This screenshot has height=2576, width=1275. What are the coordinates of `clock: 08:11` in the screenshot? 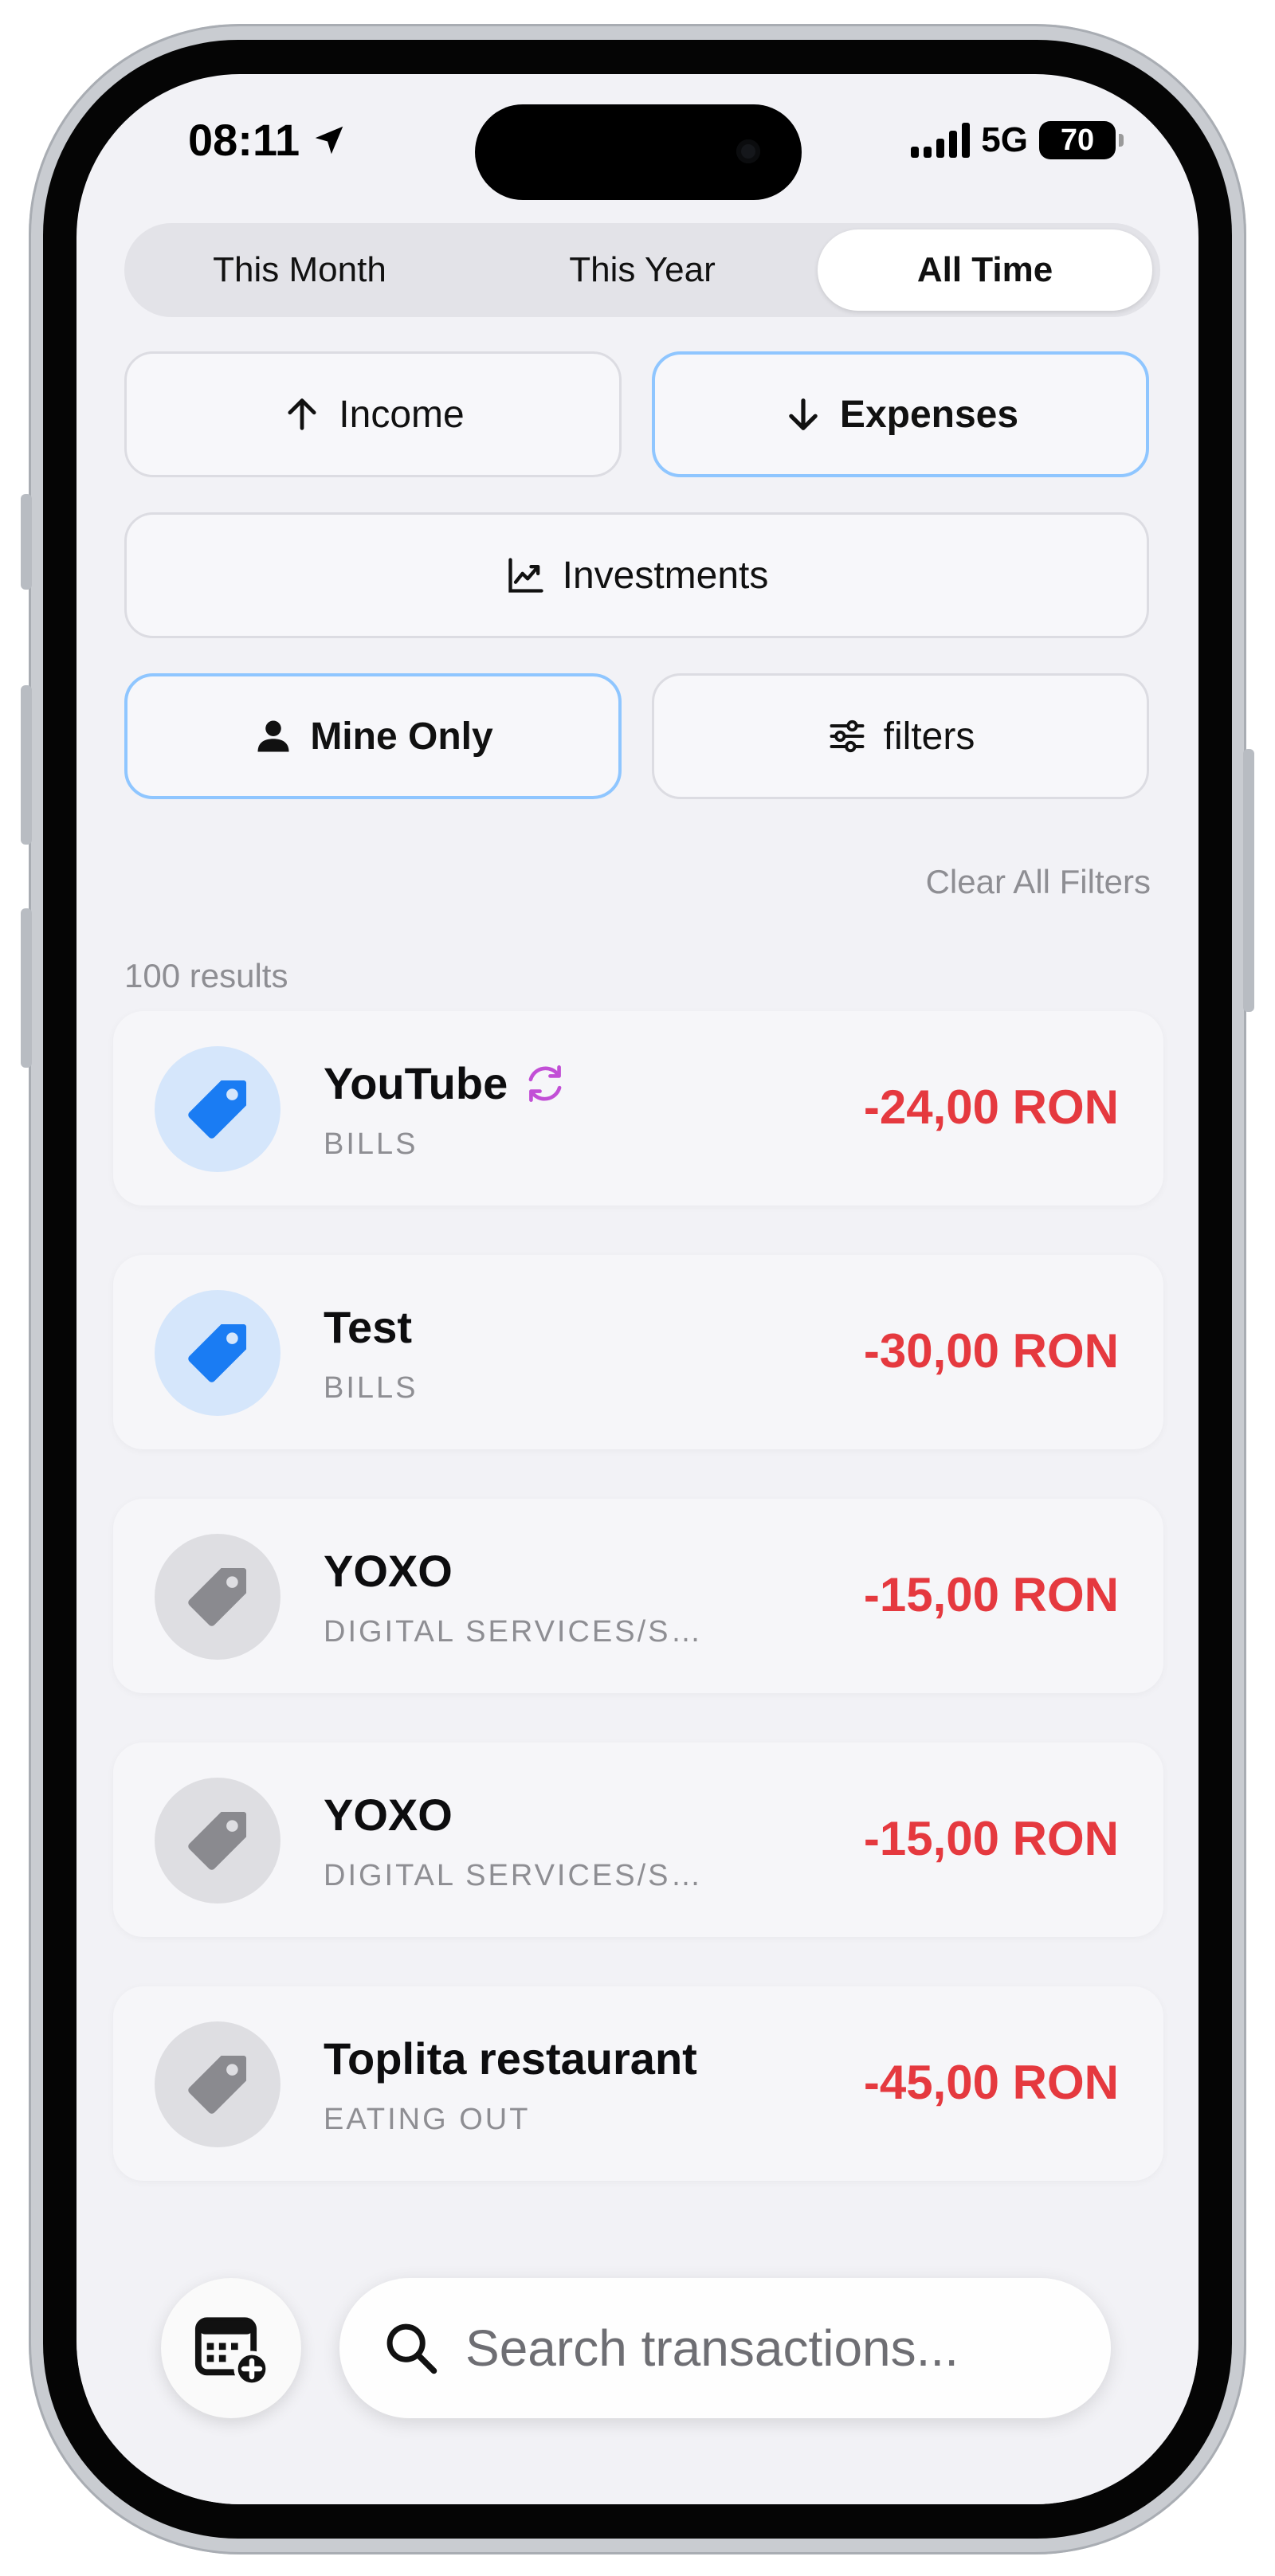 It's located at (244, 140).